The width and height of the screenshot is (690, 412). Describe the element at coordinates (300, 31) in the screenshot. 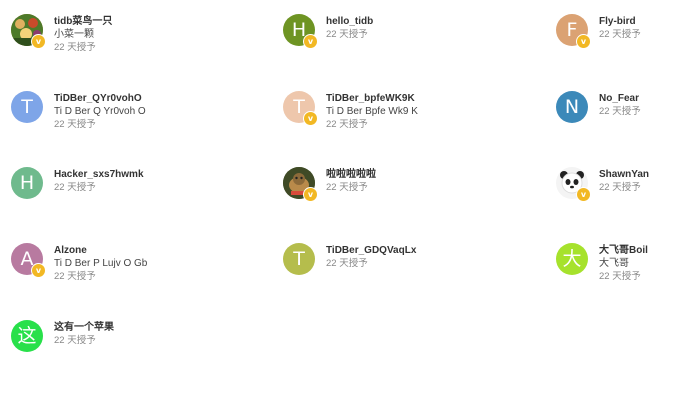

I see `avatar: Hv` at that location.